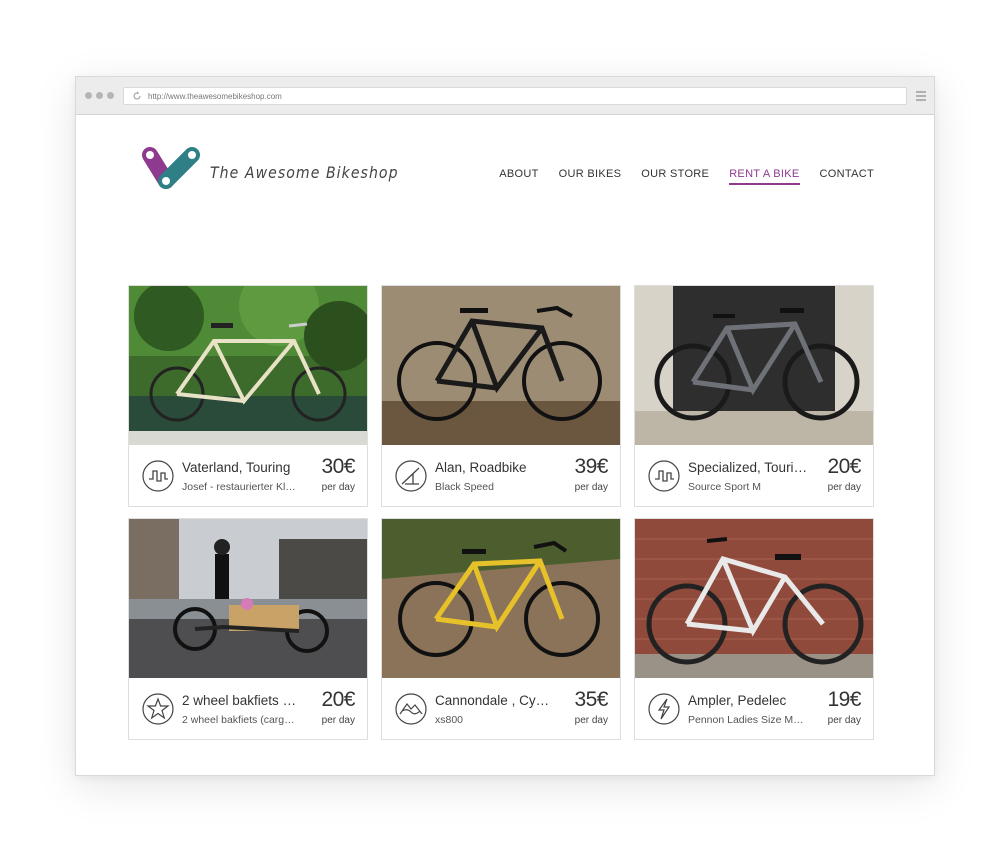  Describe the element at coordinates (215, 96) in the screenshot. I see `url-text: http://www.theawesomebikeshop.com` at that location.